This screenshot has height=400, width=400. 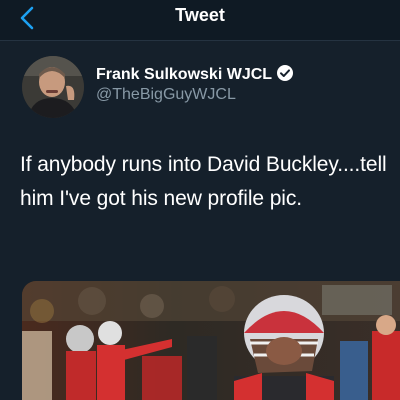 I want to click on author-name: Frank Sulkowski WJCL, so click(x=195, y=75).